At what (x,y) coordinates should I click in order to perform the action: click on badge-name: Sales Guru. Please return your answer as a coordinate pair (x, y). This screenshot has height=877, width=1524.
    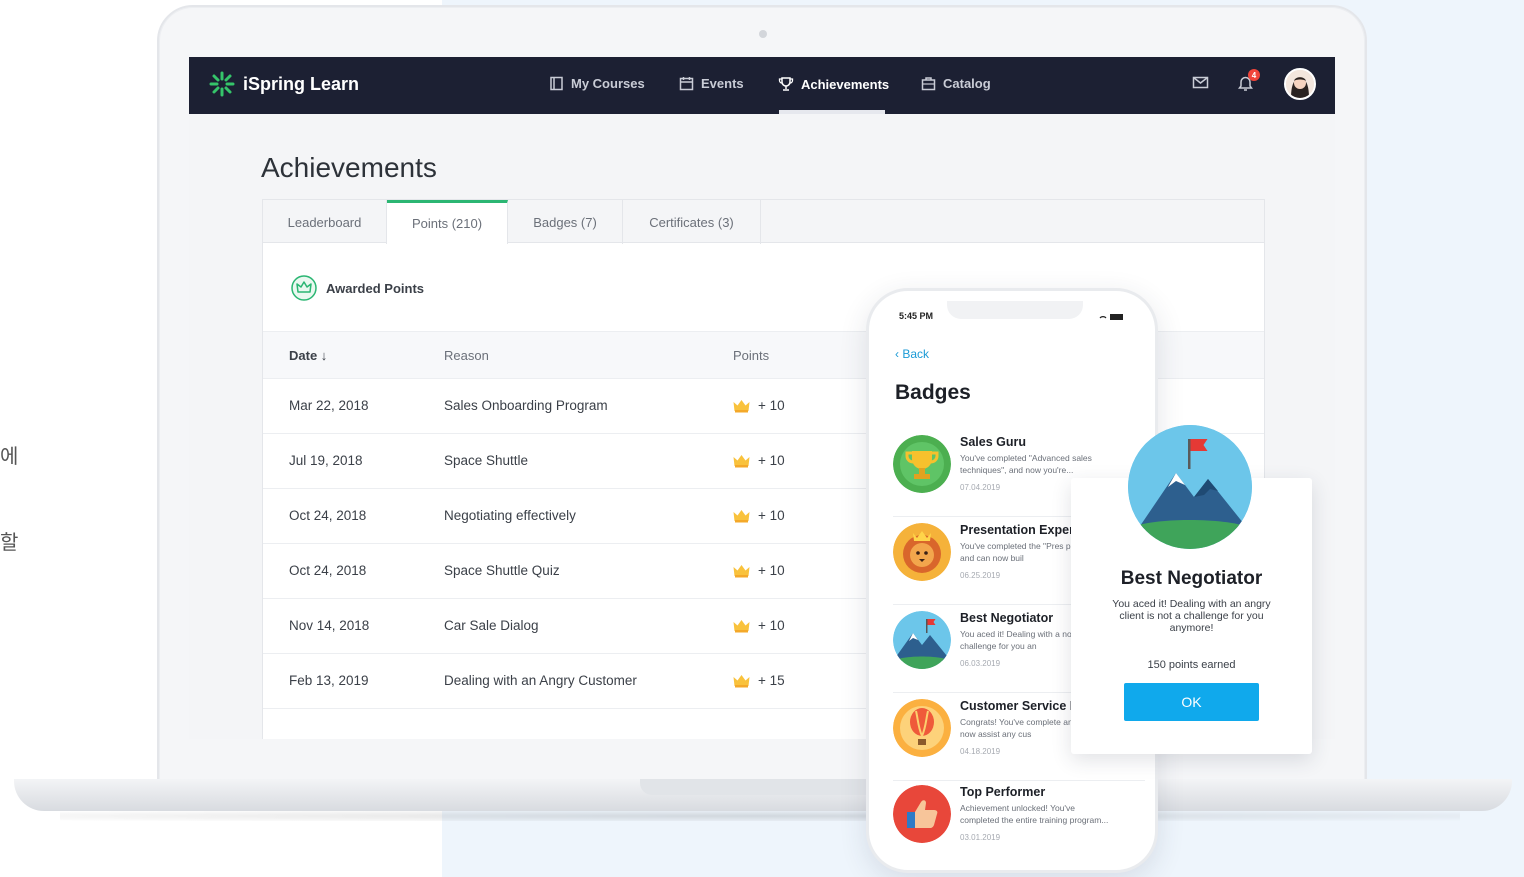
    Looking at the image, I should click on (993, 442).